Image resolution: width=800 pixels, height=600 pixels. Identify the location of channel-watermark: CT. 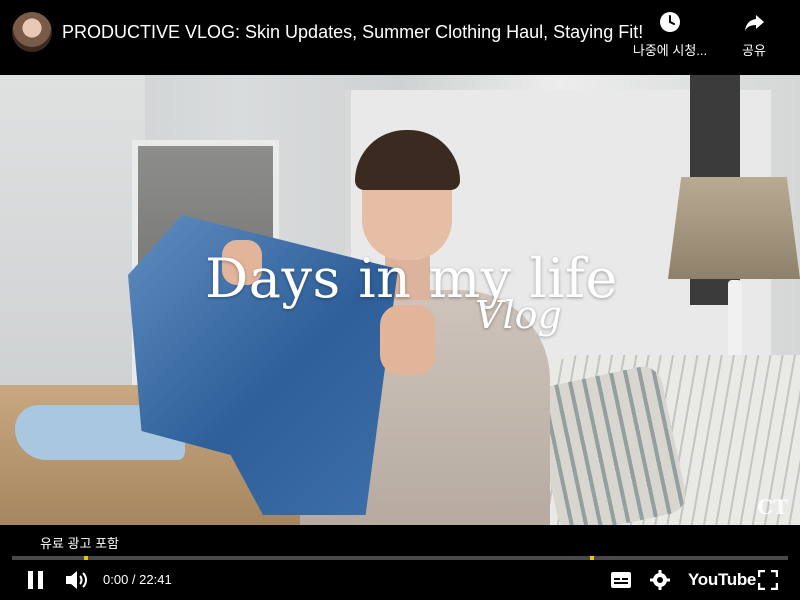
(772, 507).